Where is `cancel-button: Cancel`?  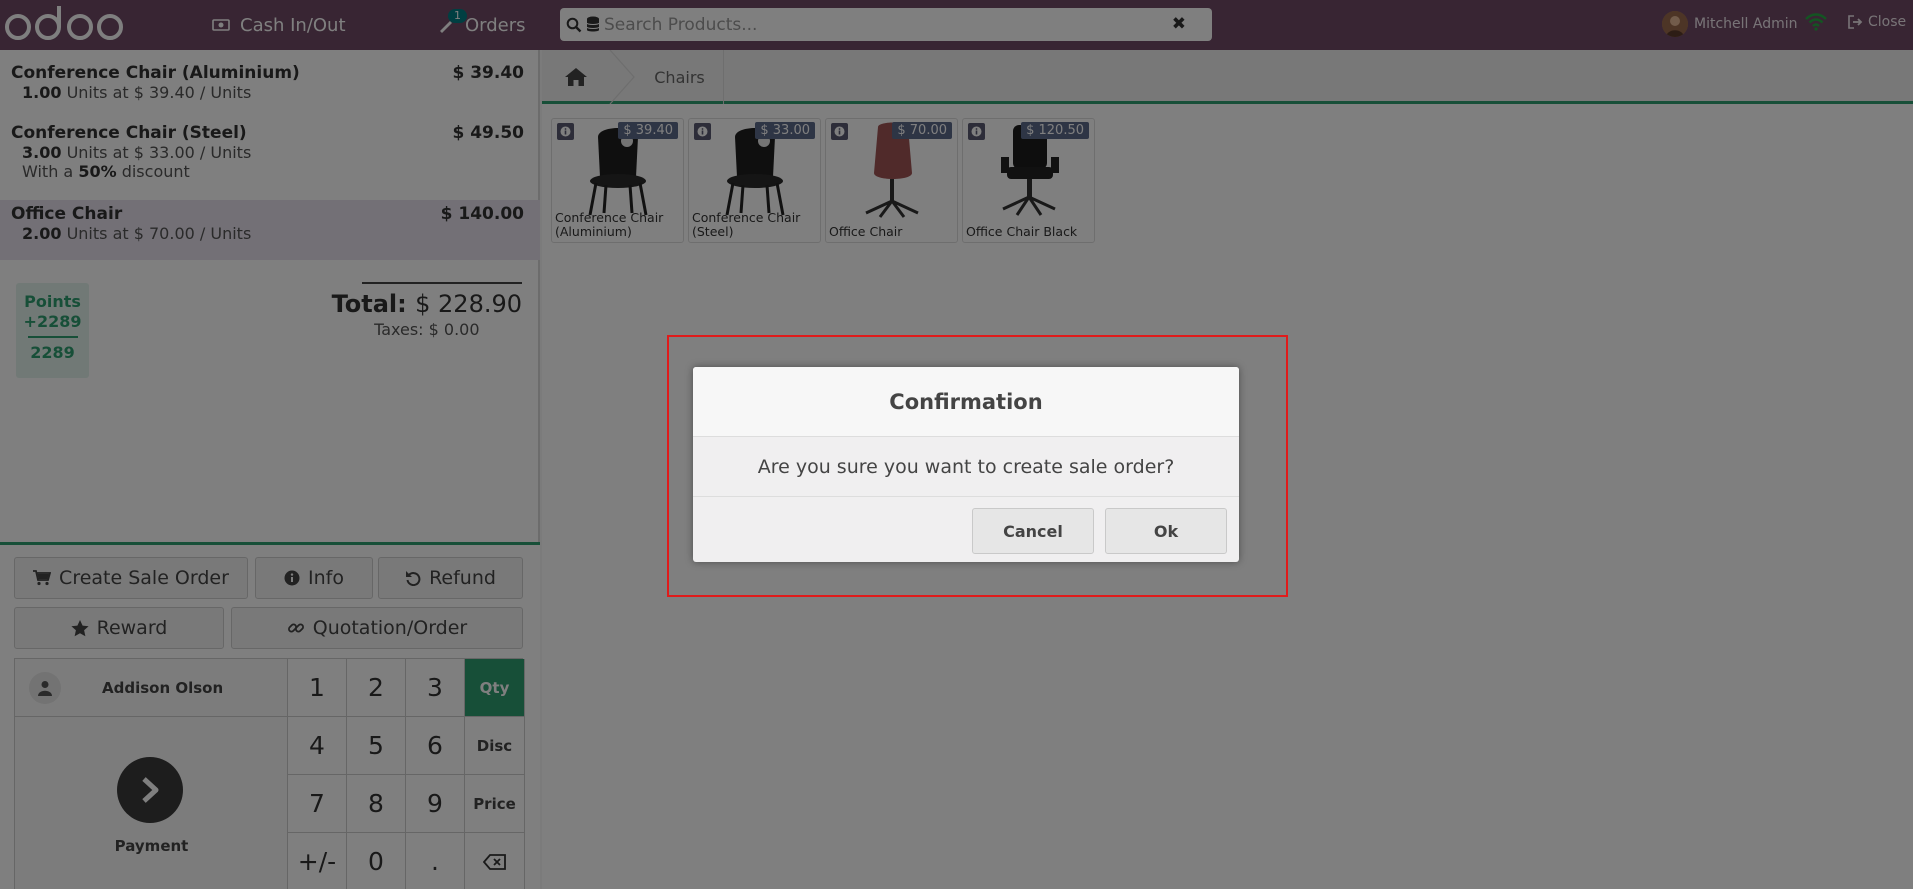 cancel-button: Cancel is located at coordinates (1033, 531).